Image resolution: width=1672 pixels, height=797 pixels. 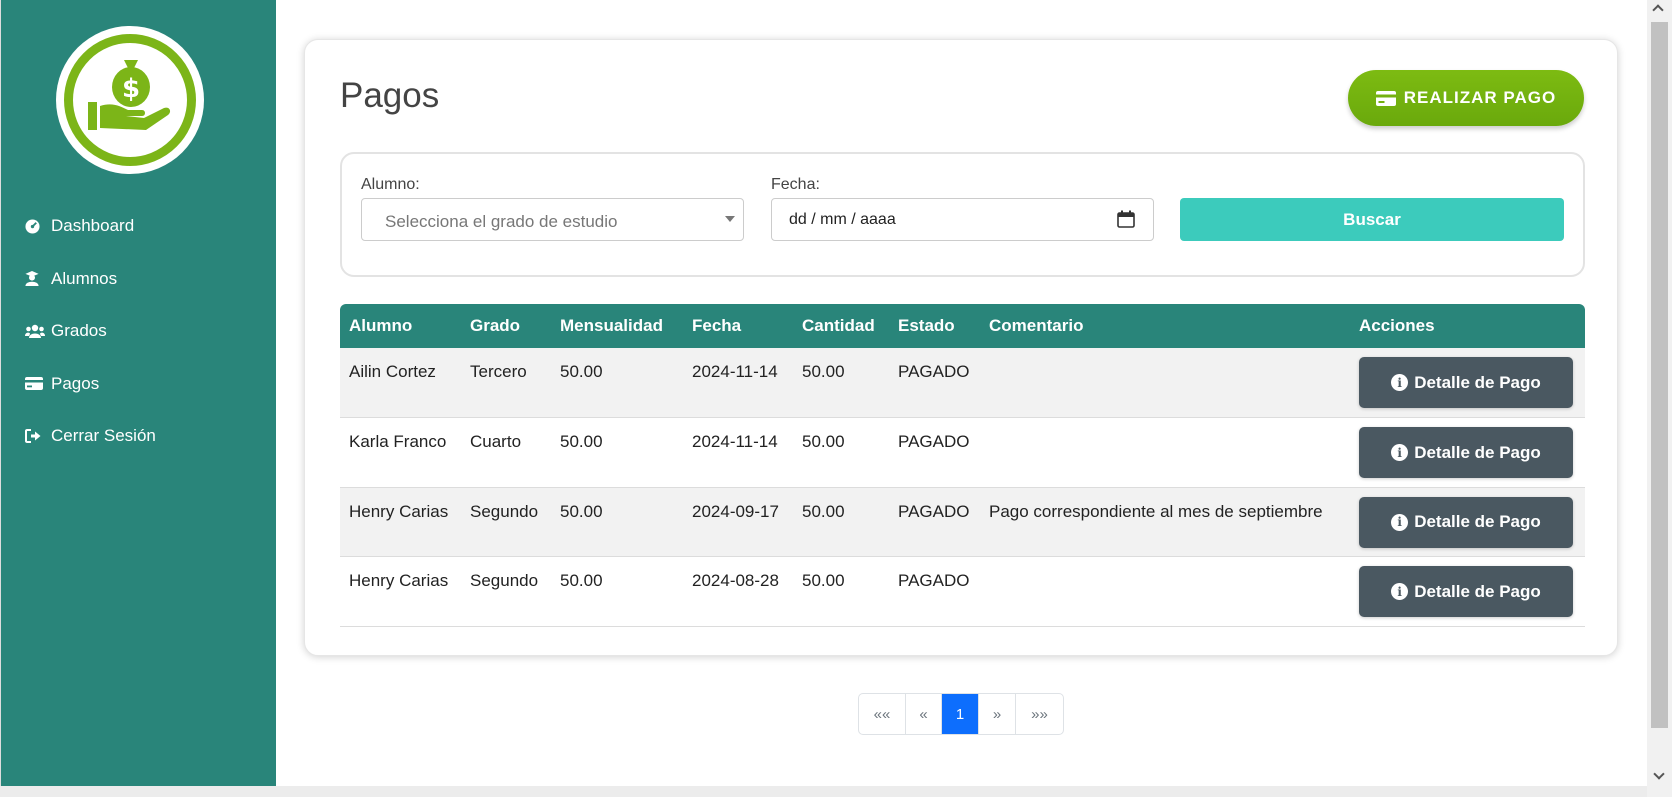 I want to click on sidebar-item-grados: Grados, so click(x=139, y=331).